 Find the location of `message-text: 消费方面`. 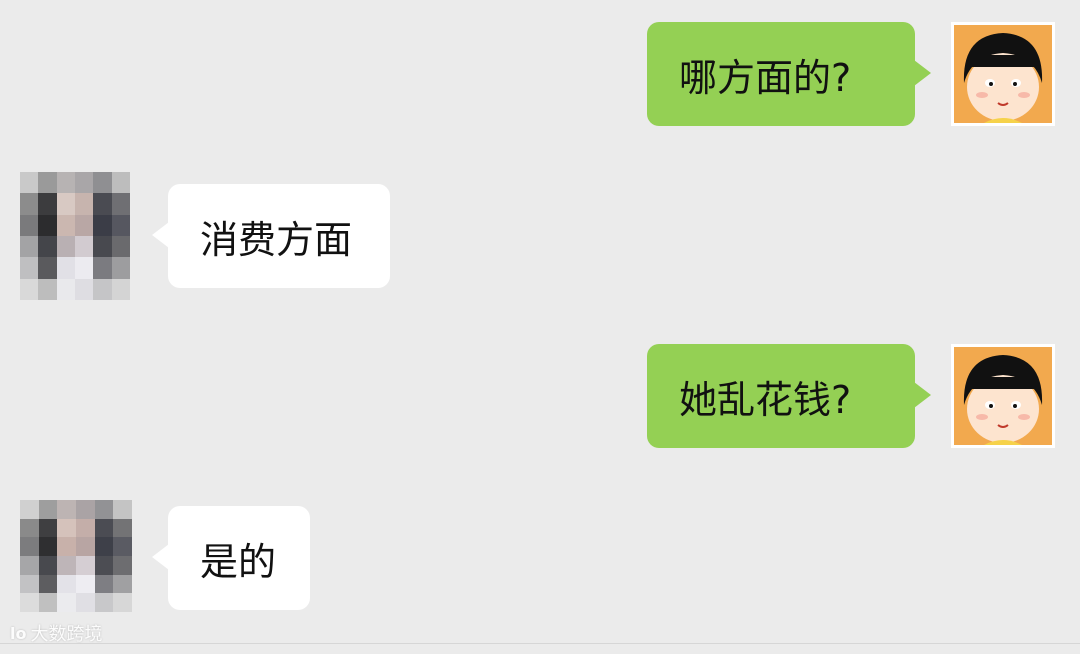

message-text: 消费方面 is located at coordinates (276, 239).